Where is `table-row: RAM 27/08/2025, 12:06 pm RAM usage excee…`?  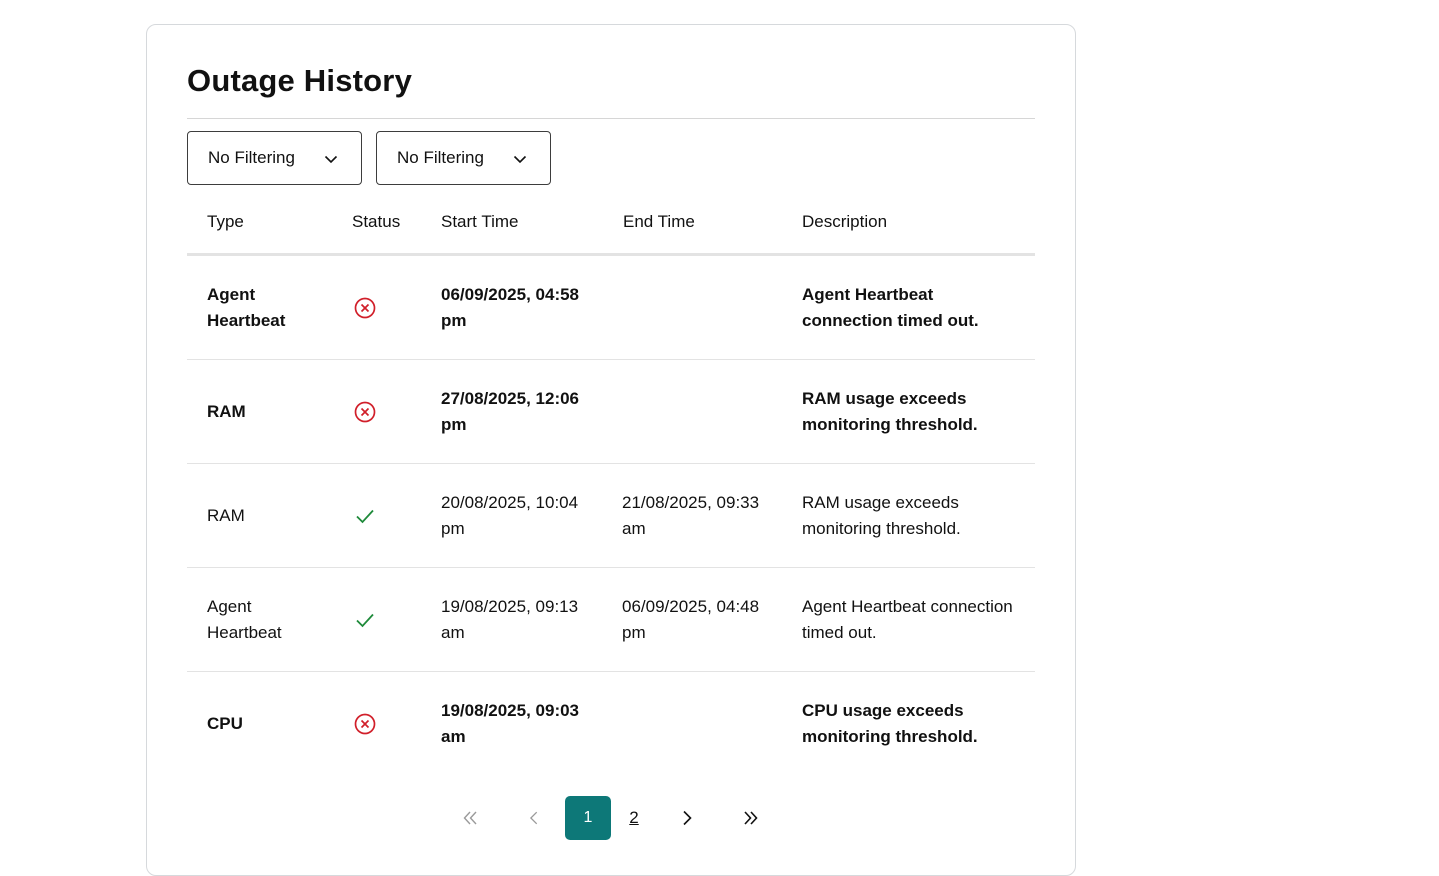 table-row: RAM 27/08/2025, 12:06 pm RAM usage excee… is located at coordinates (611, 412).